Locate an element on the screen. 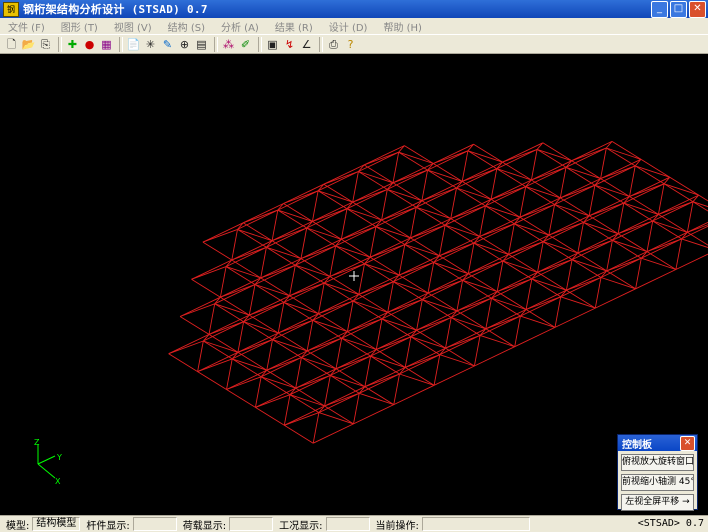 This screenshot has height=532, width=708. menu-item-6: 设计 (D) is located at coordinates (348, 26).